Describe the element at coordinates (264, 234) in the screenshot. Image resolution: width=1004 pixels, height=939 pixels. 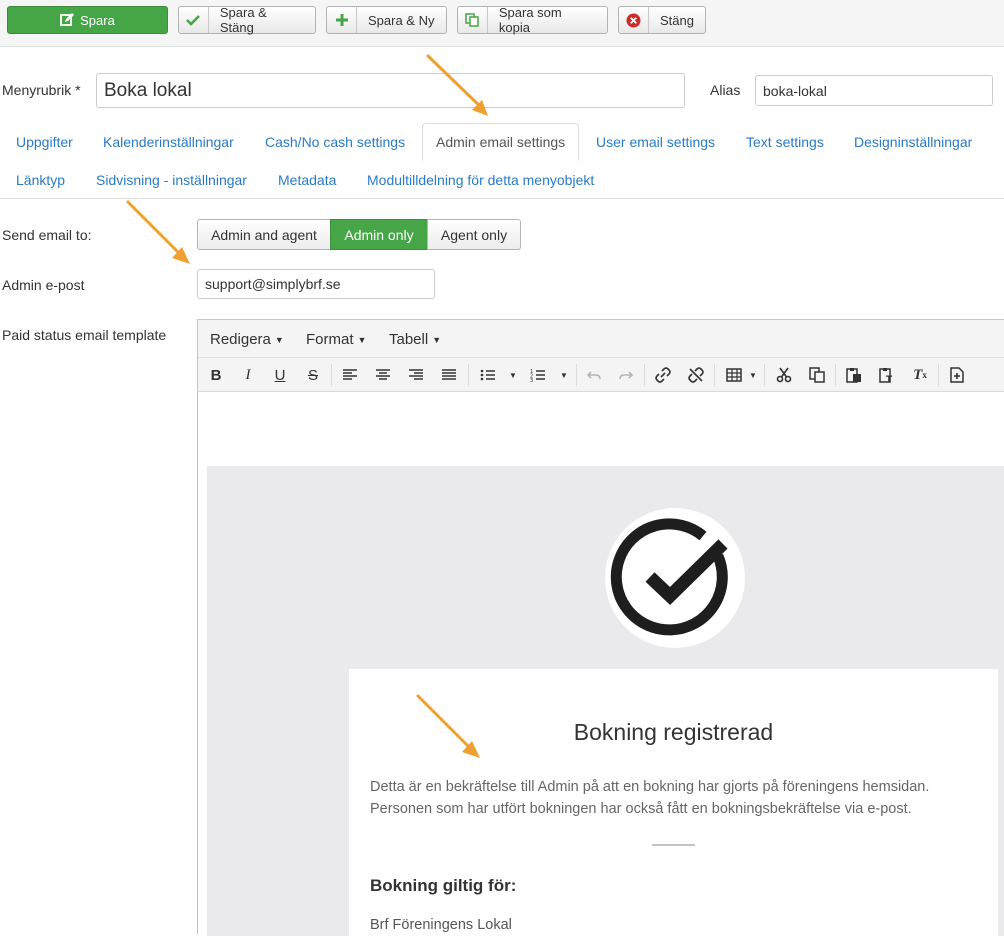
I see `option-admin-and-agent: Admin and agent` at that location.